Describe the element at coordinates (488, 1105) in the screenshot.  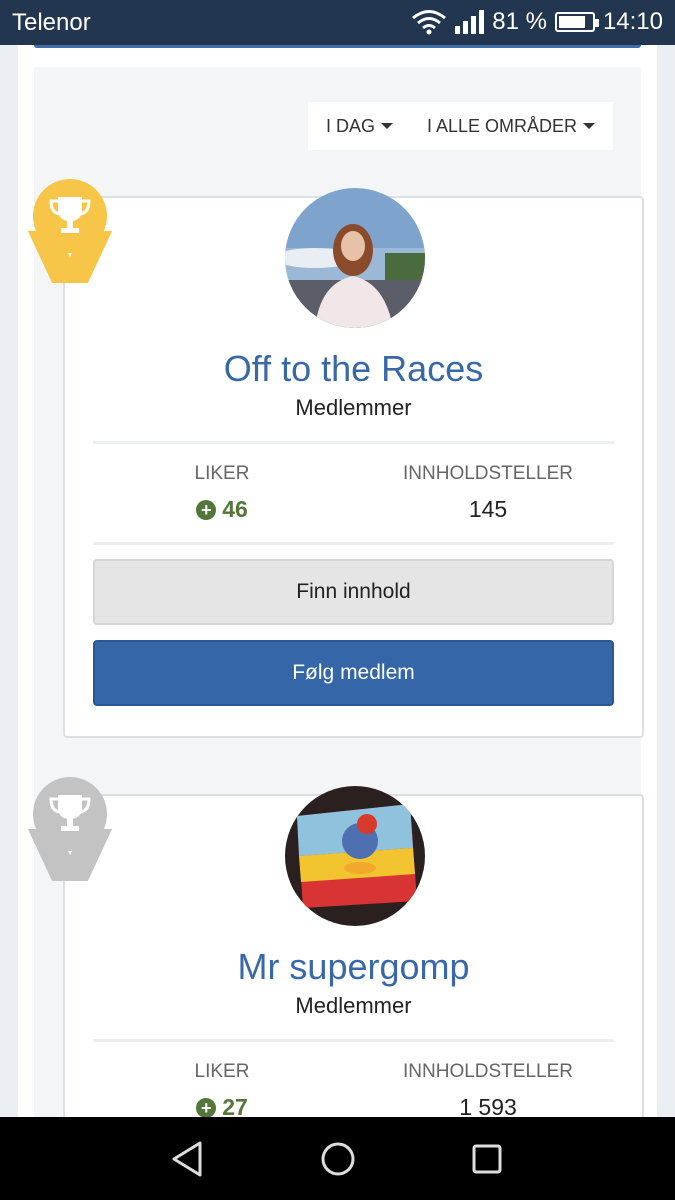
I see `content-count-value: 1 593` at that location.